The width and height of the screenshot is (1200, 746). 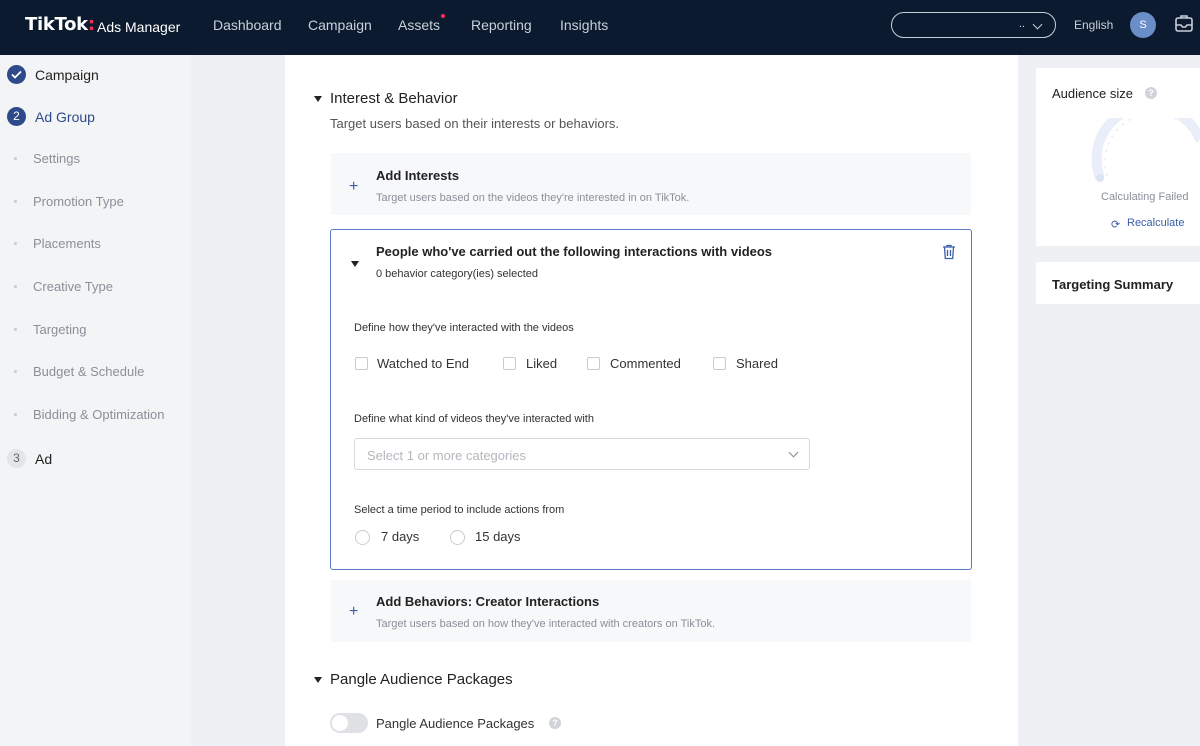 I want to click on sidebar-step-ad: 3 Ad, so click(x=95, y=459).